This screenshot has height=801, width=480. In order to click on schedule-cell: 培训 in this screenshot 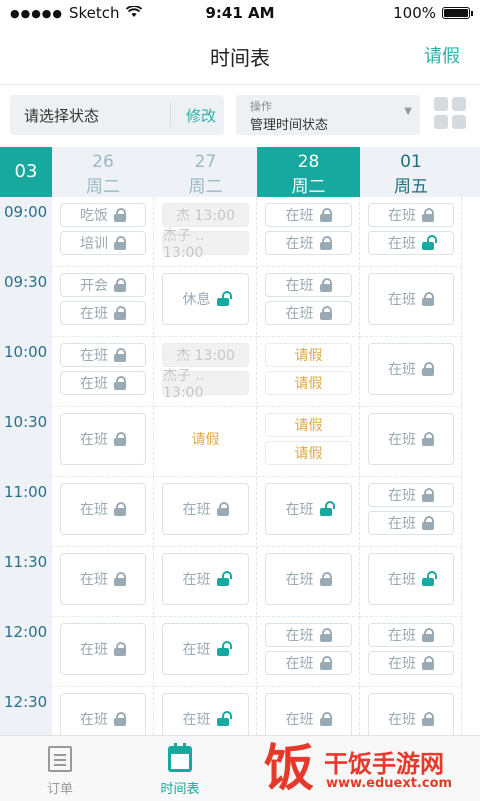, I will do `click(103, 243)`.